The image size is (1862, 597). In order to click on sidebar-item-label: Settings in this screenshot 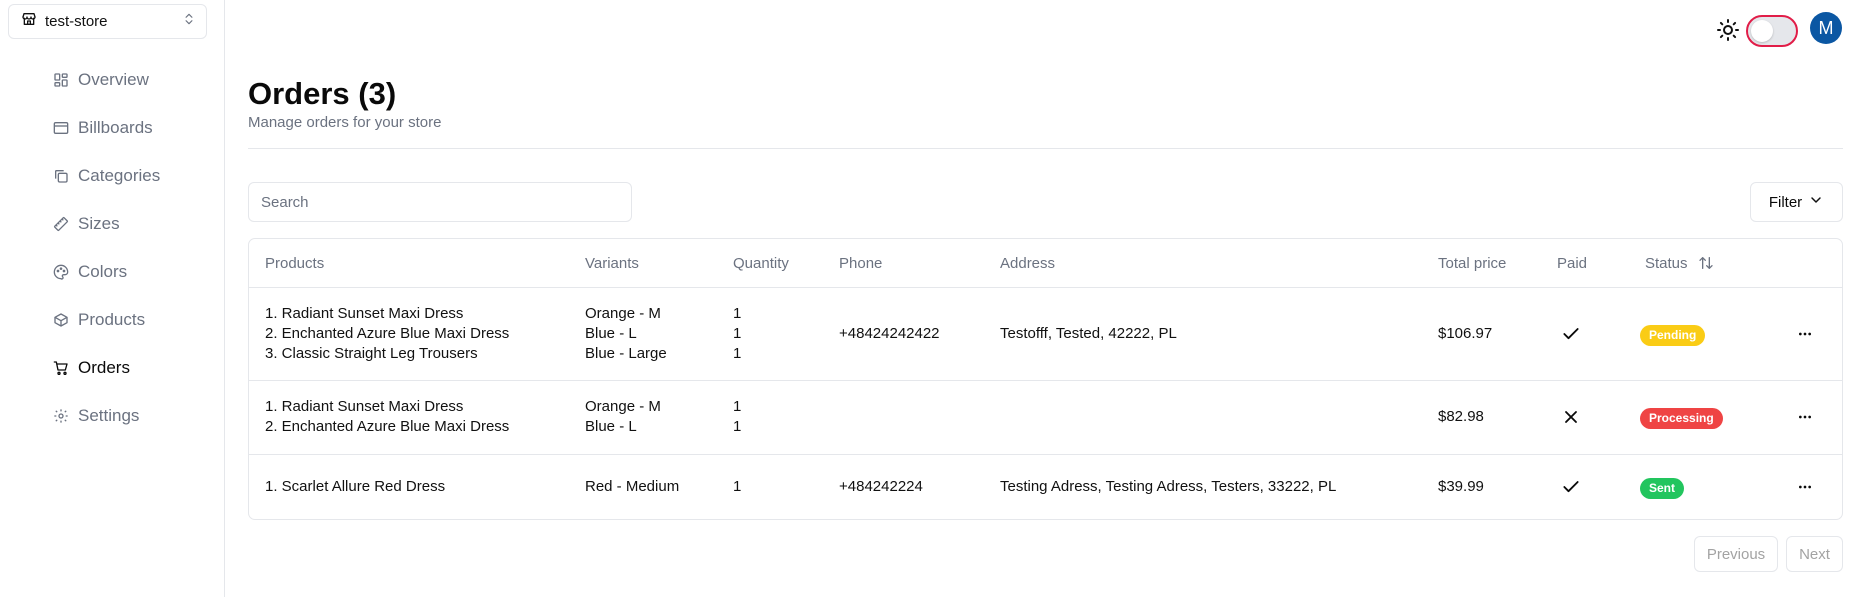, I will do `click(109, 415)`.